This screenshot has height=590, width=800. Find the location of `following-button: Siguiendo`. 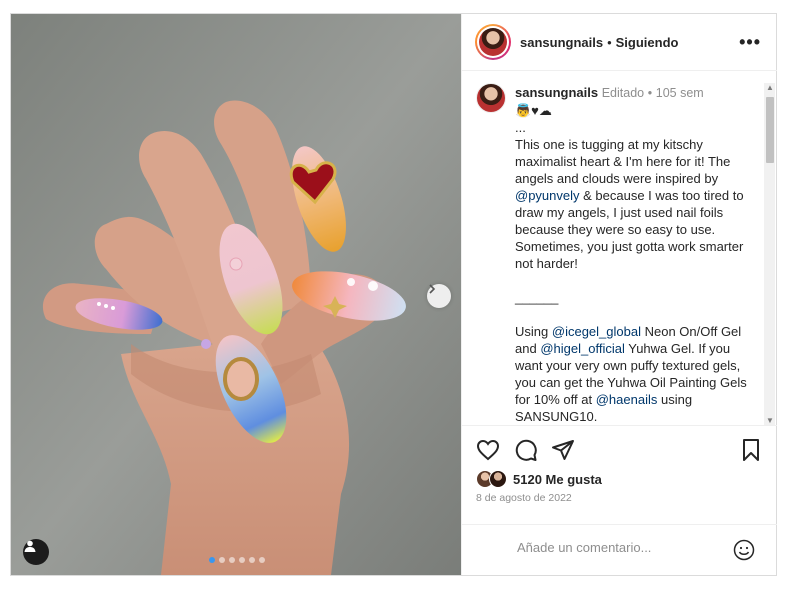

following-button: Siguiendo is located at coordinates (647, 42).